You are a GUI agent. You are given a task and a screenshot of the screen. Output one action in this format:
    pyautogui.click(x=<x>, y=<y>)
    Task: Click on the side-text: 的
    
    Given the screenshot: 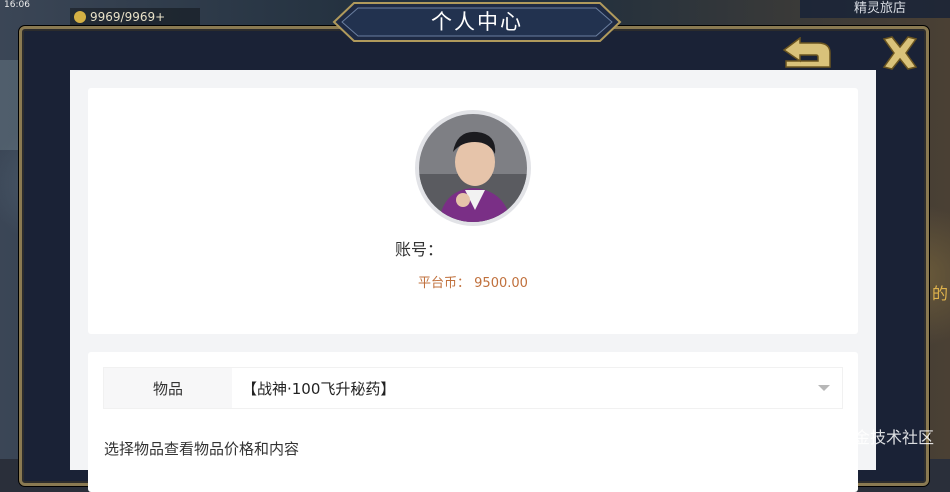 What is the action you would take?
    pyautogui.click(x=939, y=293)
    